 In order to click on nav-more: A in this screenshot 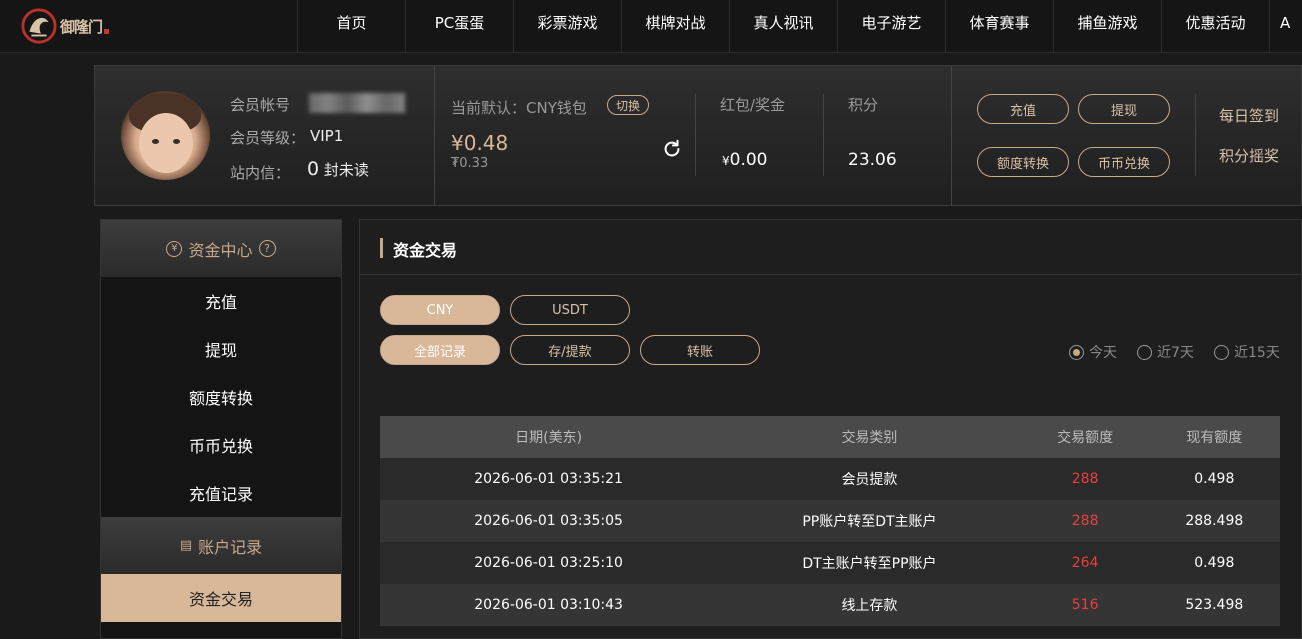, I will do `click(1285, 26)`.